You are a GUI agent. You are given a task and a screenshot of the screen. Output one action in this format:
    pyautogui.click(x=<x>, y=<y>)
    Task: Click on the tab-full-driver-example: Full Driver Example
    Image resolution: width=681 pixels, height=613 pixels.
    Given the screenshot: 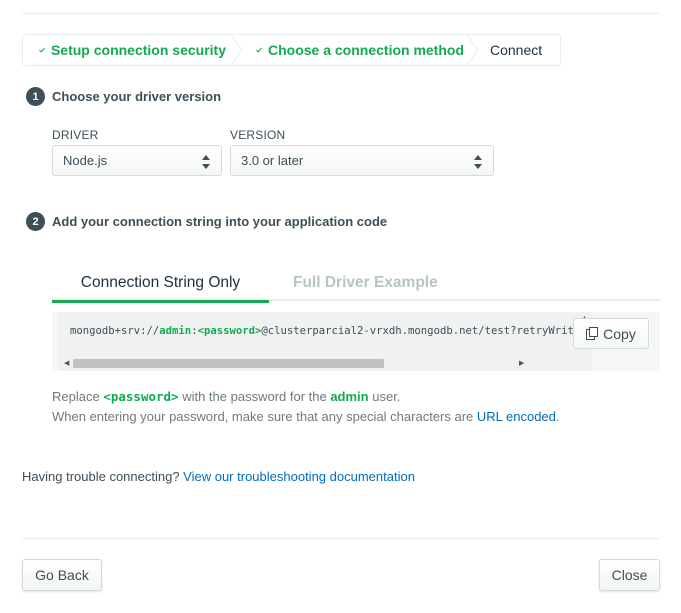 What is the action you would take?
    pyautogui.click(x=365, y=284)
    